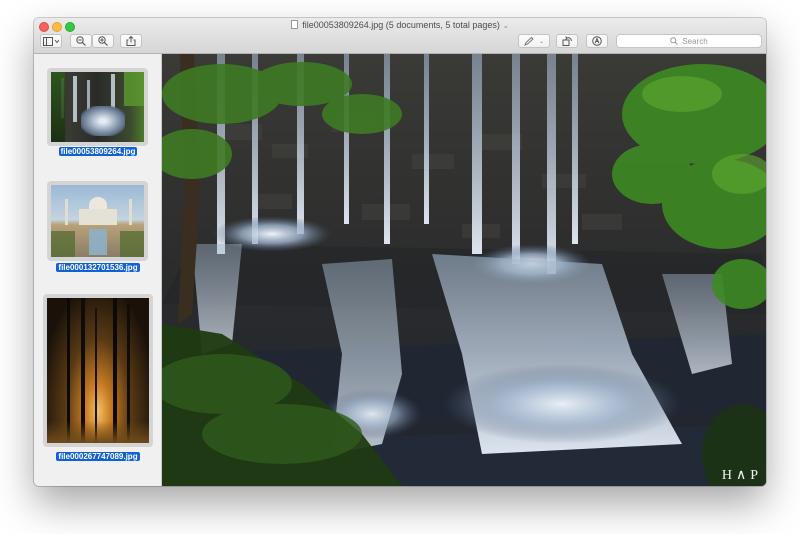 This screenshot has width=800, height=534. I want to click on thumbnail-forest, so click(98, 370).